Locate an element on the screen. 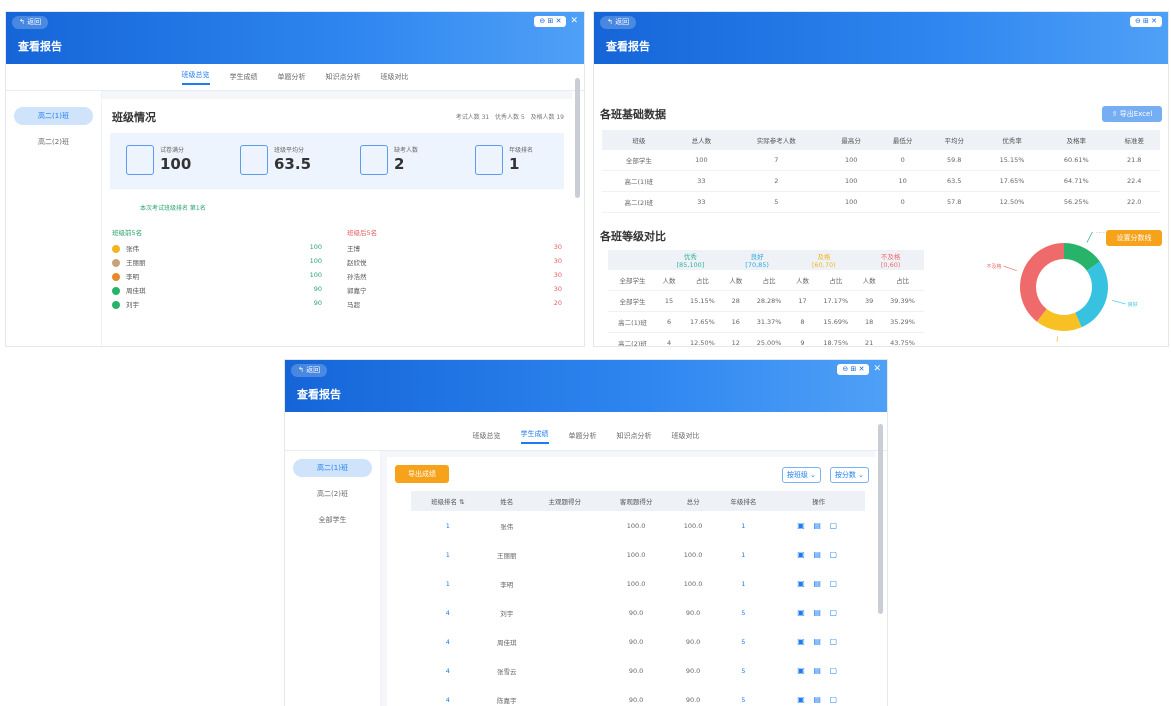 This screenshot has width=1171, height=706. table-cell: 16 is located at coordinates (735, 322).